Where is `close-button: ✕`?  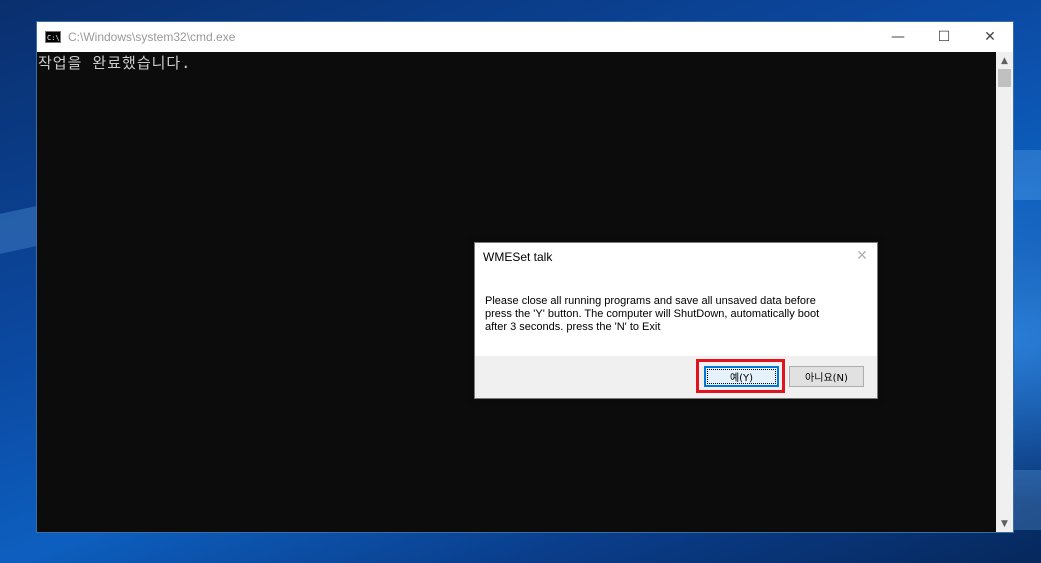 close-button: ✕ is located at coordinates (990, 37).